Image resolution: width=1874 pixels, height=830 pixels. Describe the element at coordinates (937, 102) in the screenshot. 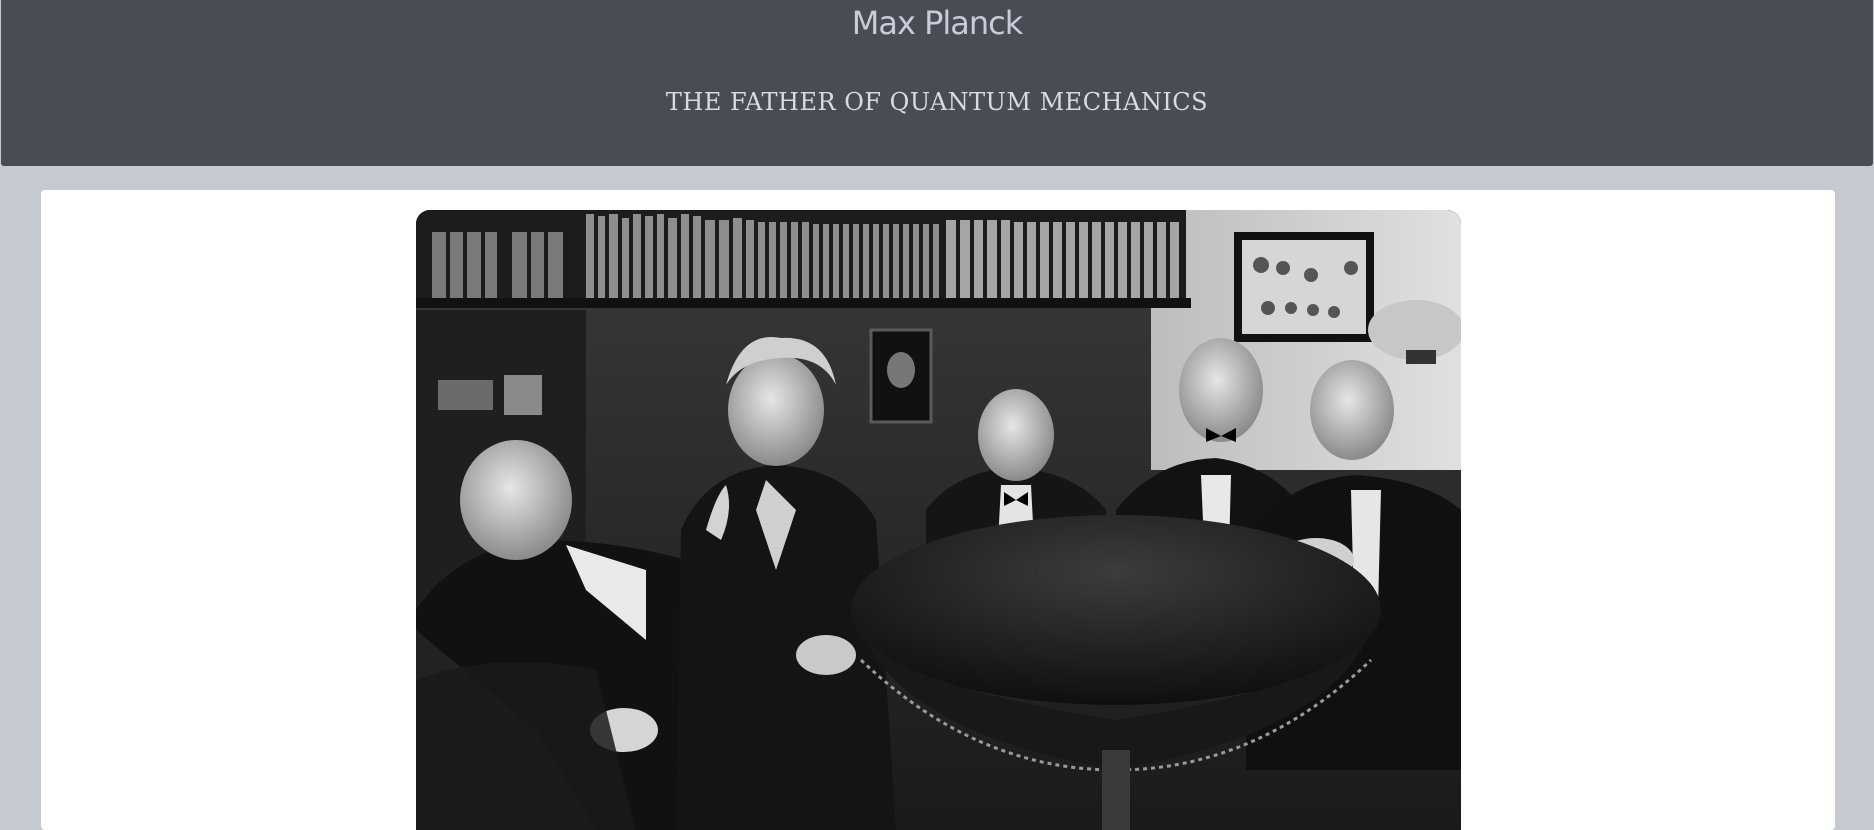

I see `page-subtitle: THE FATHER OF QUANTUM MECHANICS` at that location.